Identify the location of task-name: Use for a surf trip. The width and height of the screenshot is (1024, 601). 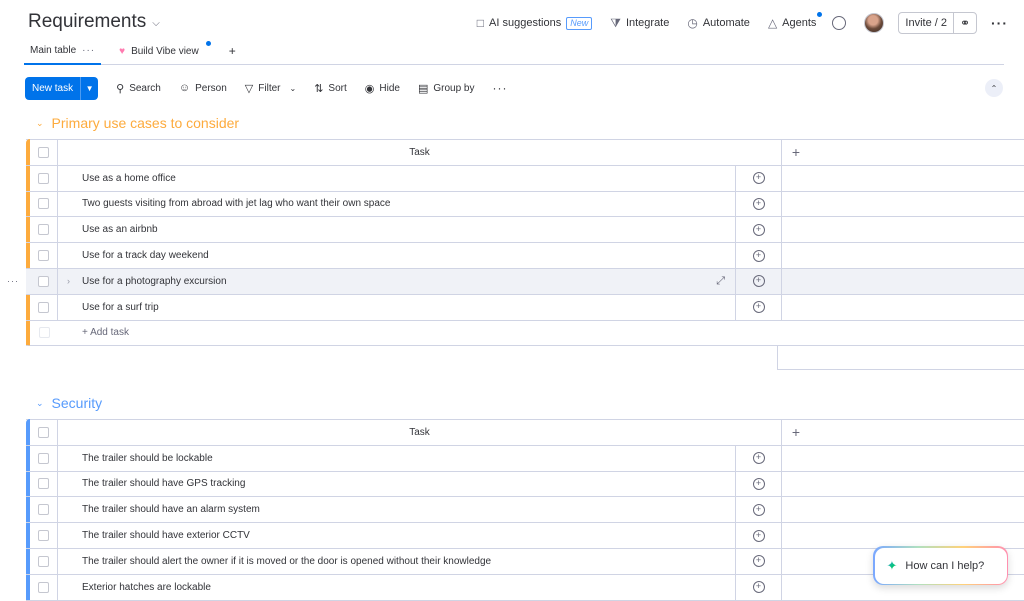
(396, 307).